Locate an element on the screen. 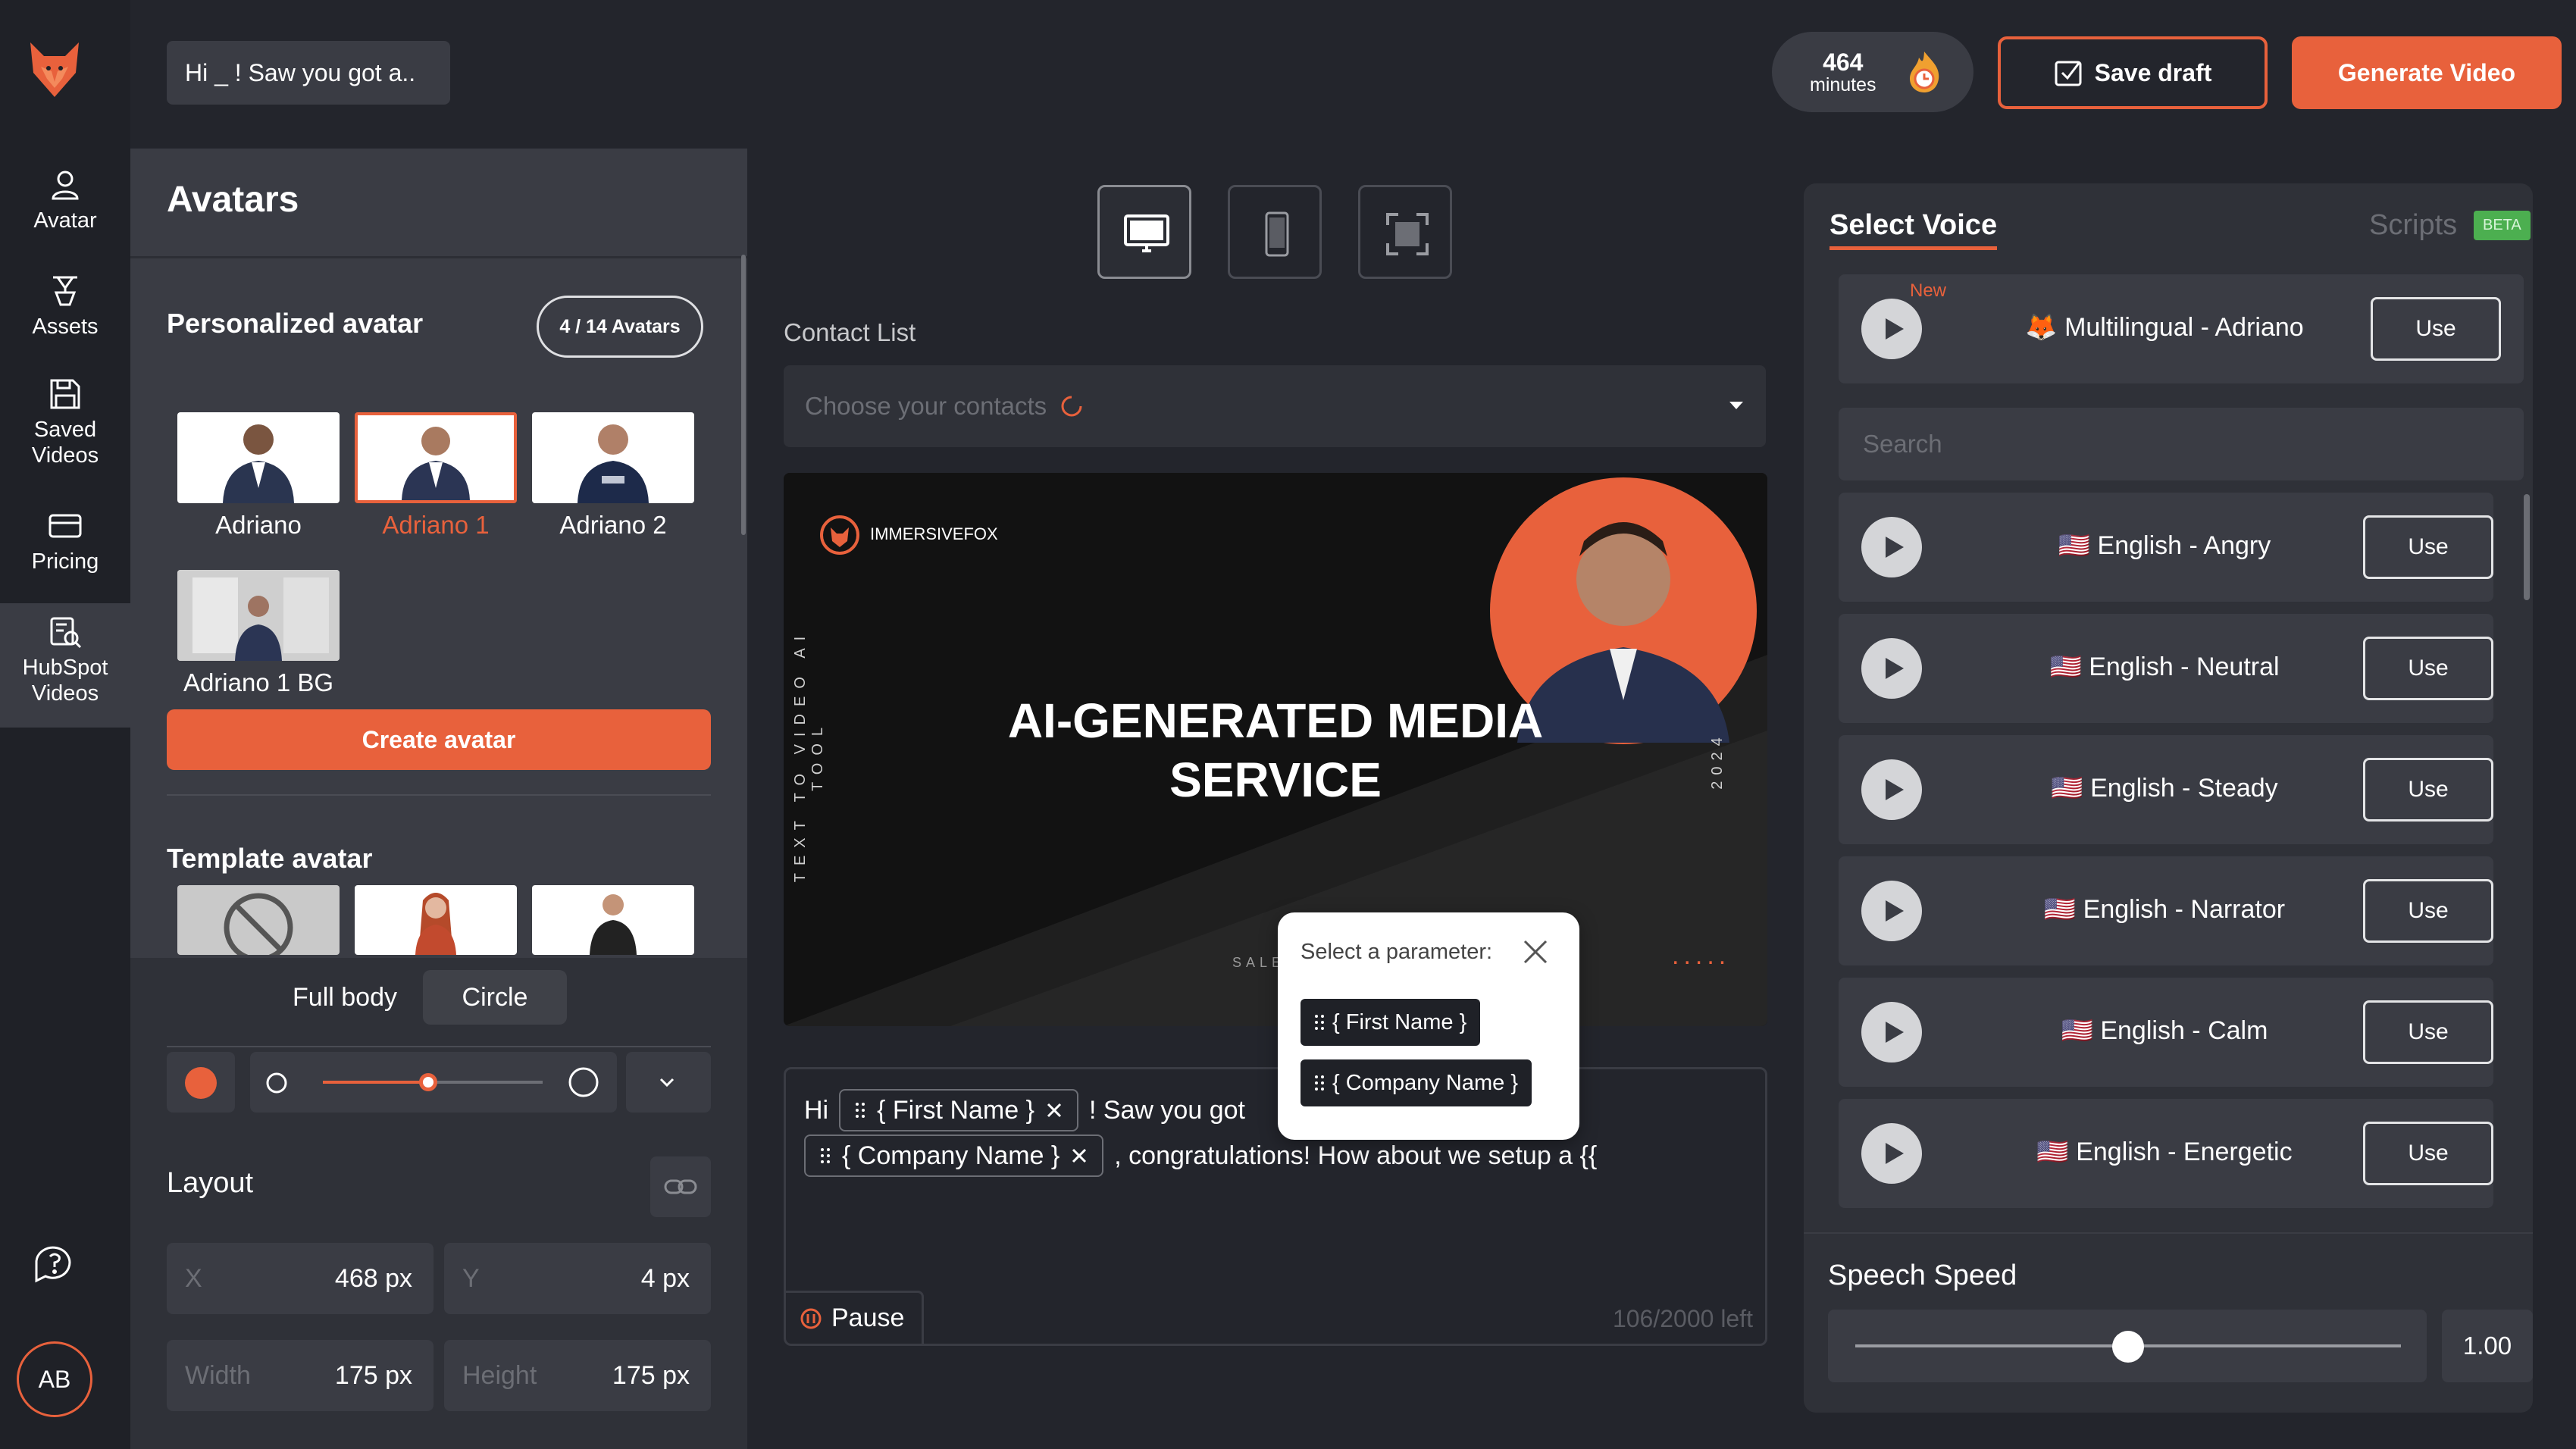 The image size is (2576, 1449). first-name-token: { First Name } is located at coordinates (959, 1110).